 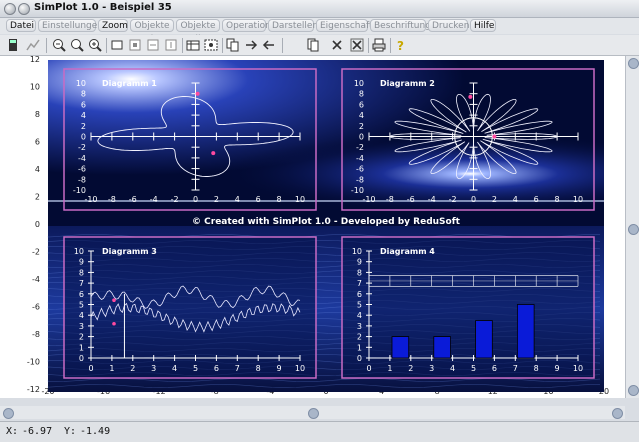 I want to click on main-y-tick-label: -6, so click(x=36, y=307).